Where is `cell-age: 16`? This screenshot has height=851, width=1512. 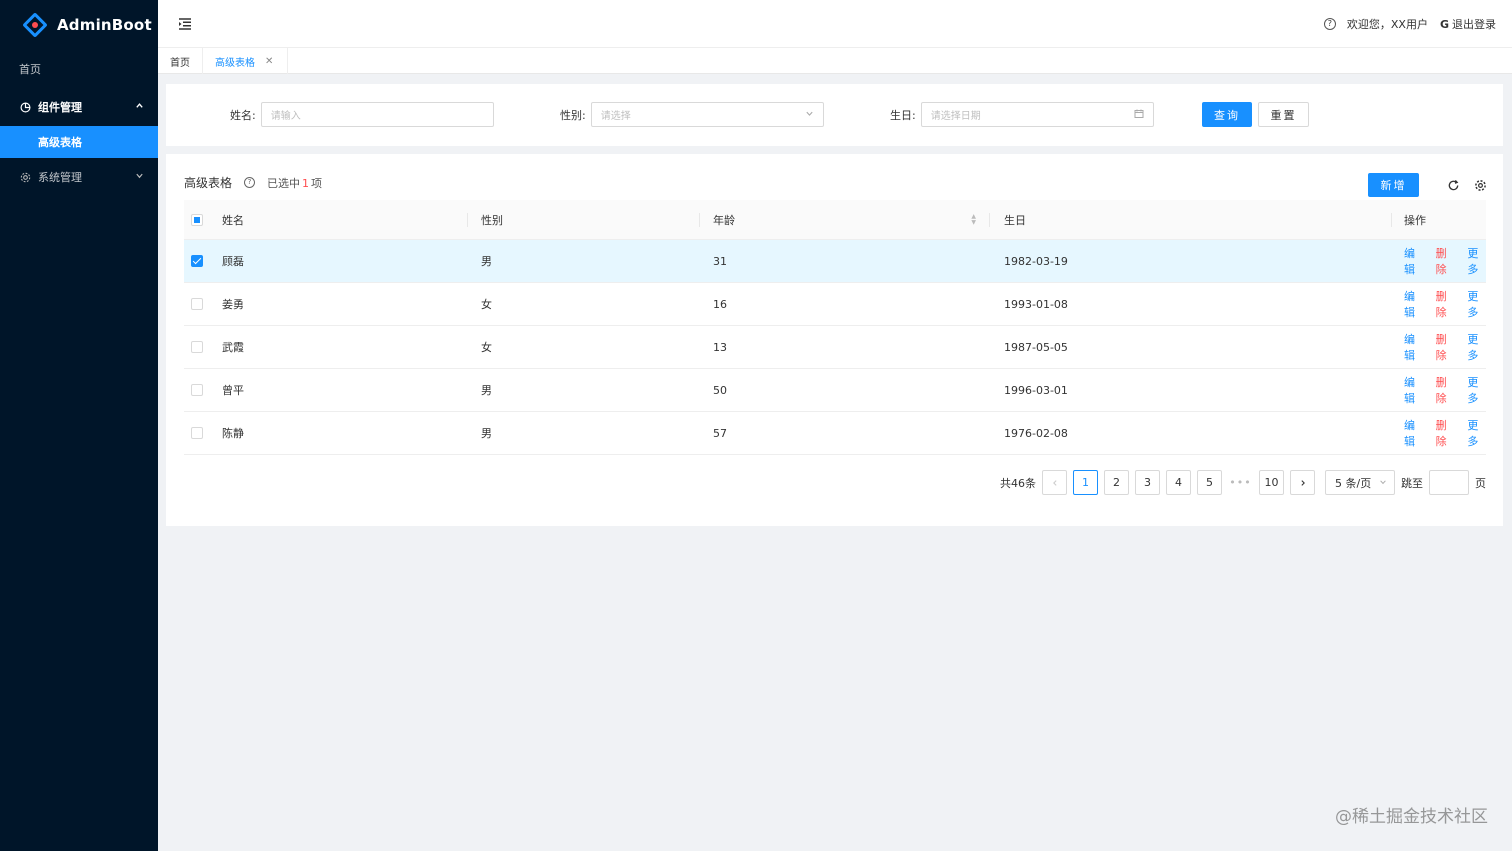 cell-age: 16 is located at coordinates (720, 304).